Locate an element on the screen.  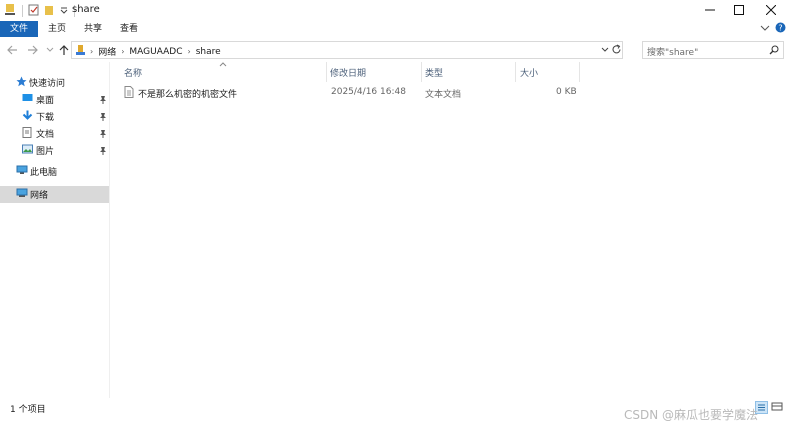
network-location-icon is located at coordinates (80, 51).